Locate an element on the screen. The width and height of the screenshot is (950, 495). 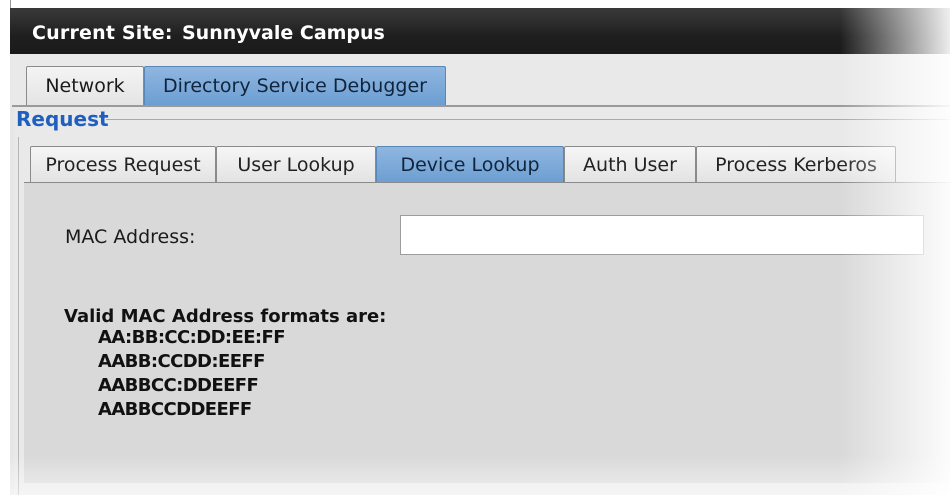
section-left-border is located at coordinates (18, 316).